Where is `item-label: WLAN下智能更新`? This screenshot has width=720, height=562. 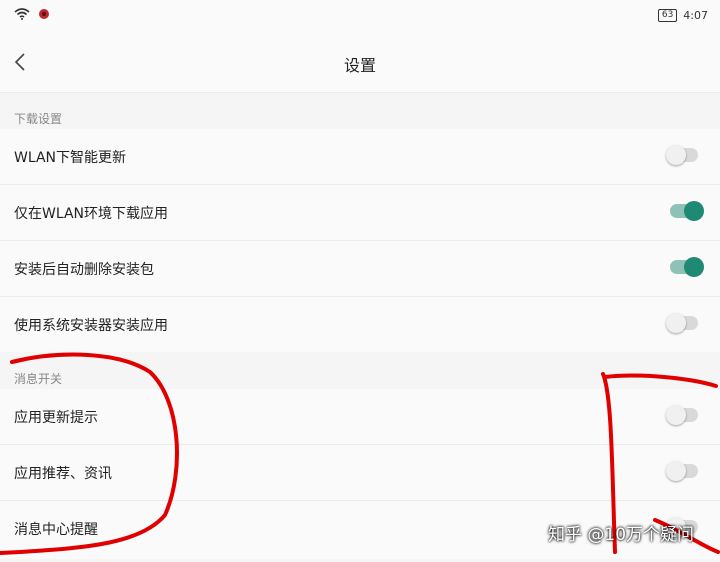 item-label: WLAN下智能更新 is located at coordinates (70, 158).